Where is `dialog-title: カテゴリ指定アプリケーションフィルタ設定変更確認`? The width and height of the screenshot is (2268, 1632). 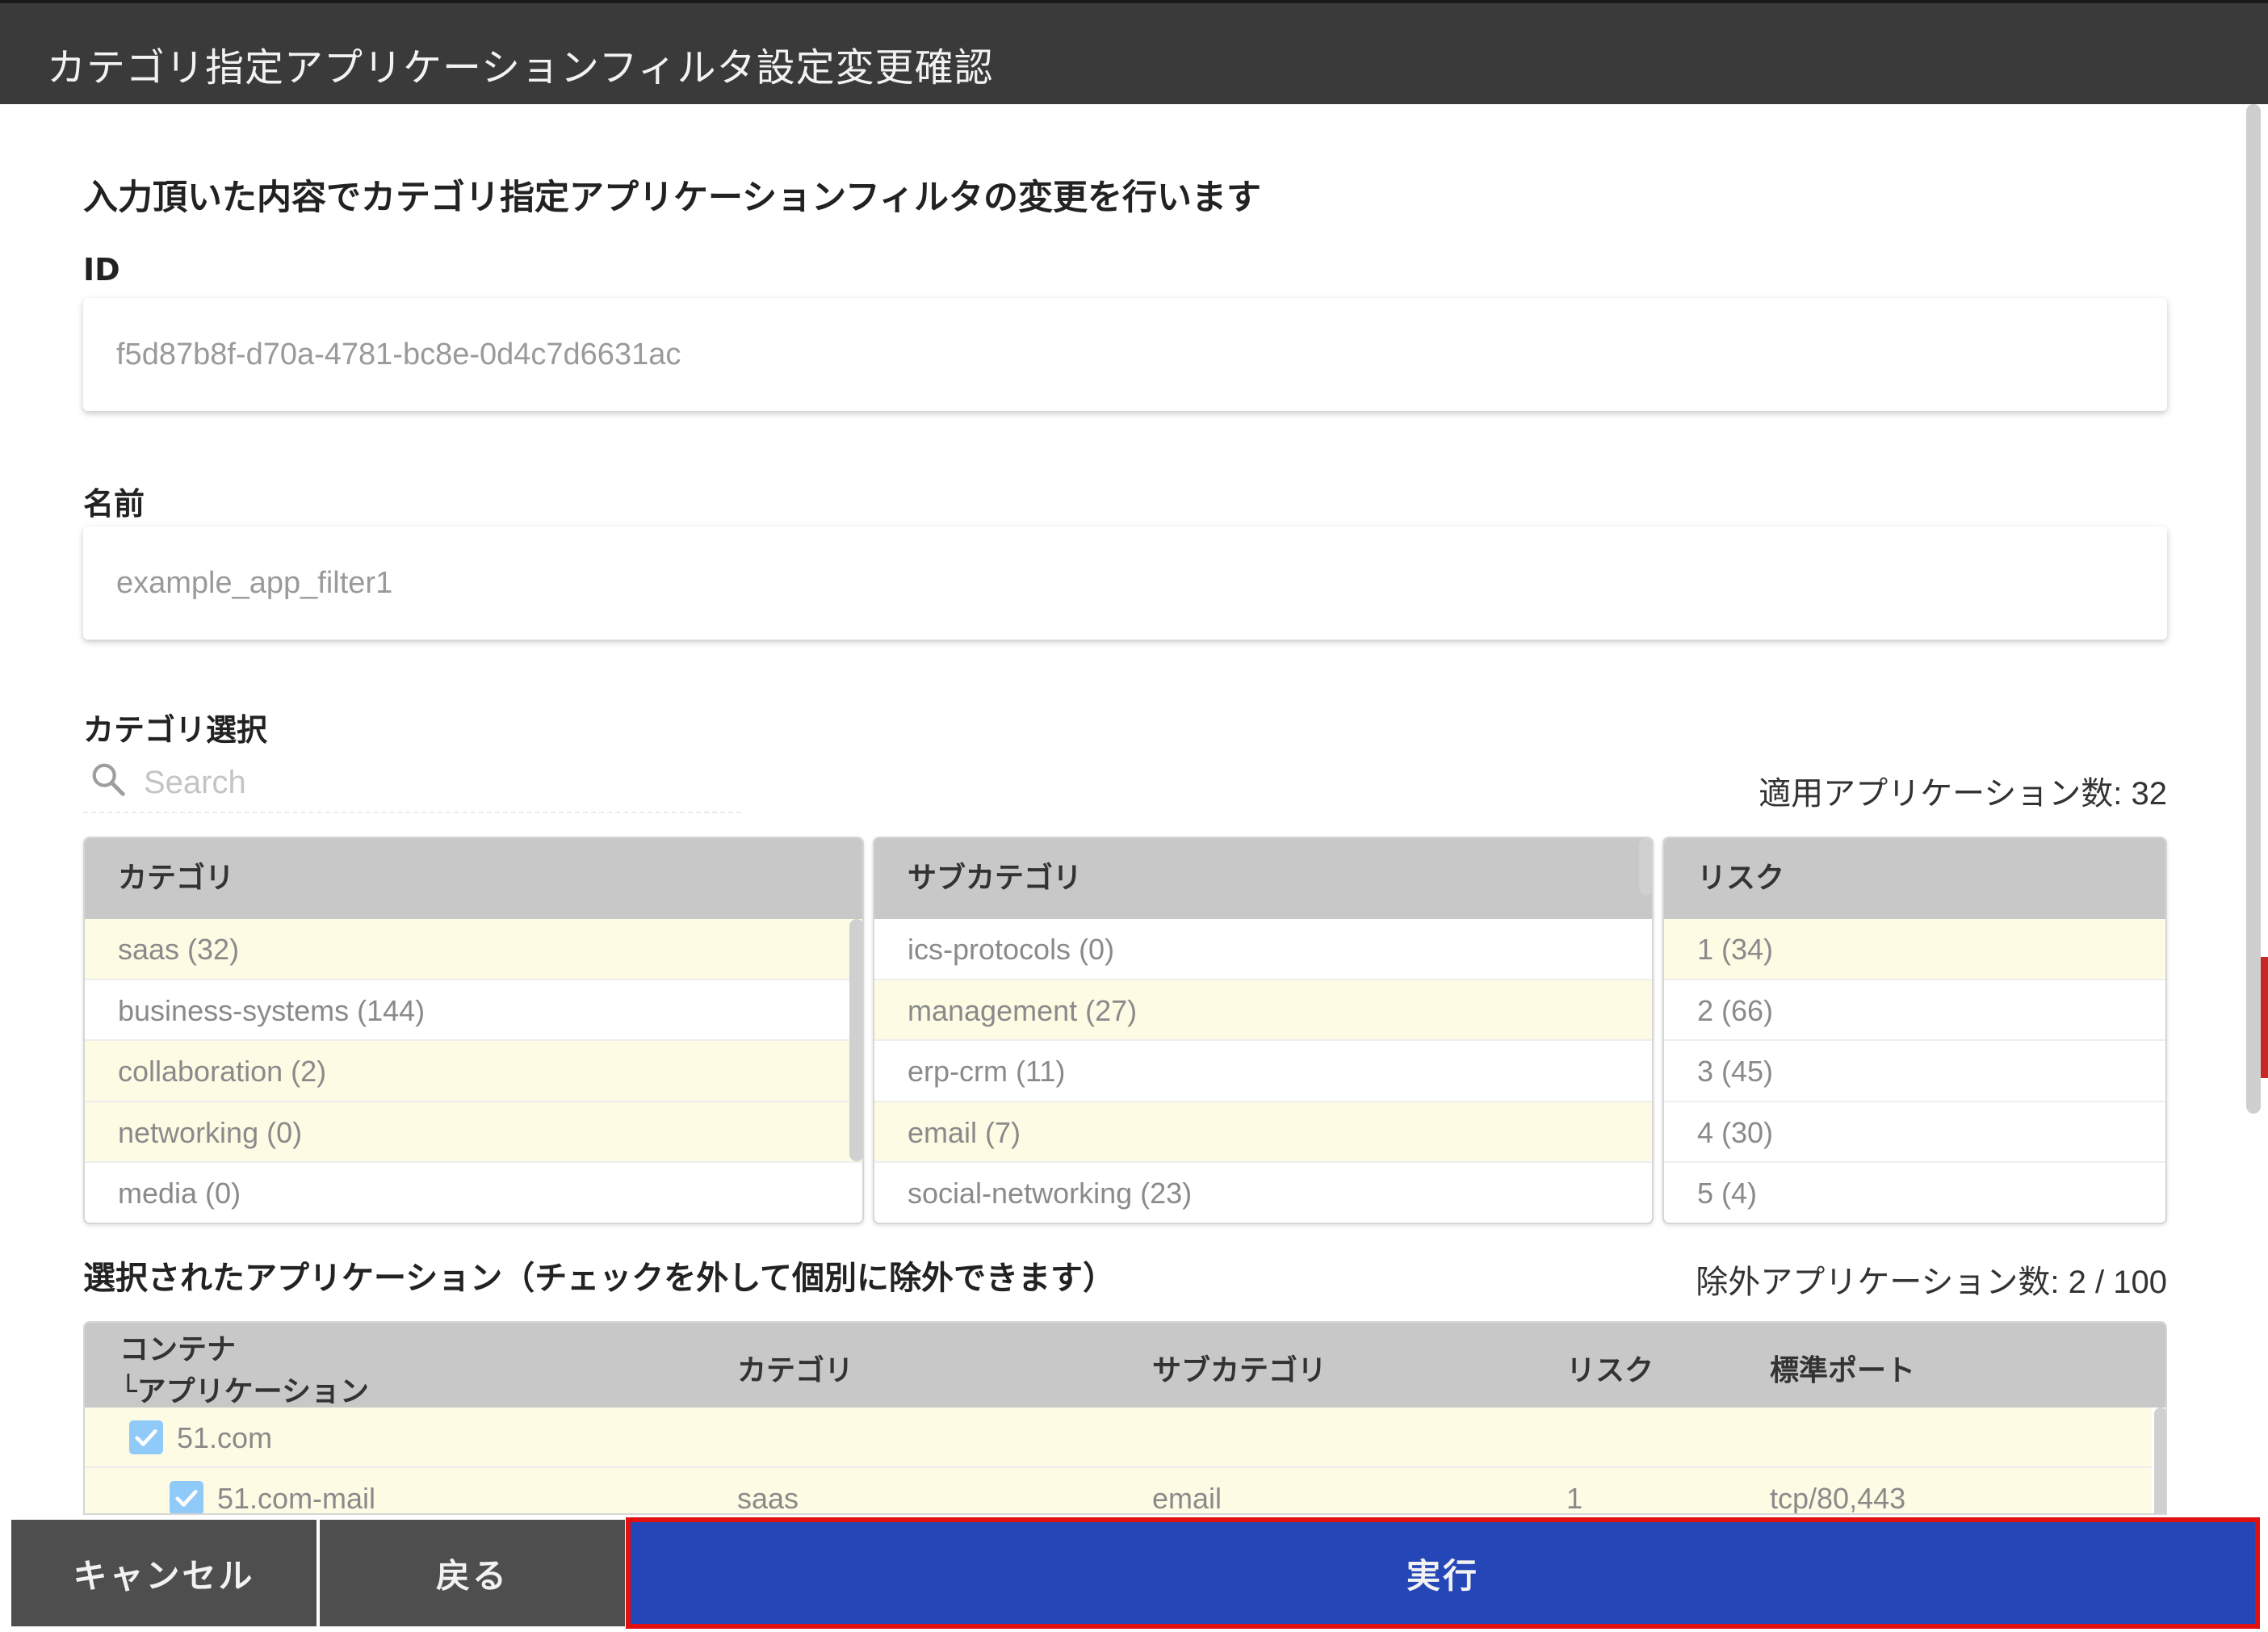 dialog-title: カテゴリ指定アプリケーションフィルタ設定変更確認 is located at coordinates (520, 67).